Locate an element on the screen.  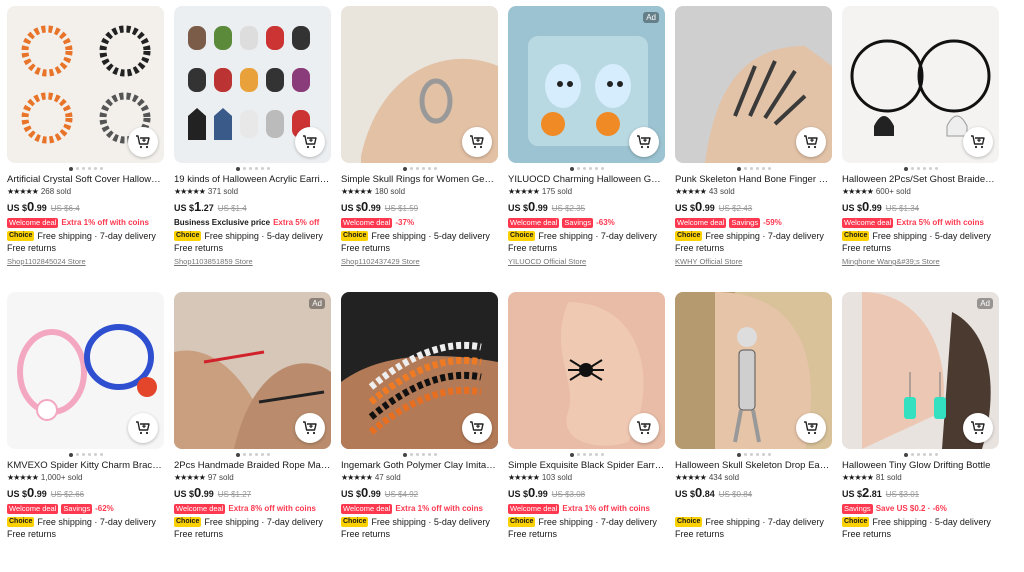
promo-row: Welcome deal Extra 1% off with coins is located at coordinates (419, 508).